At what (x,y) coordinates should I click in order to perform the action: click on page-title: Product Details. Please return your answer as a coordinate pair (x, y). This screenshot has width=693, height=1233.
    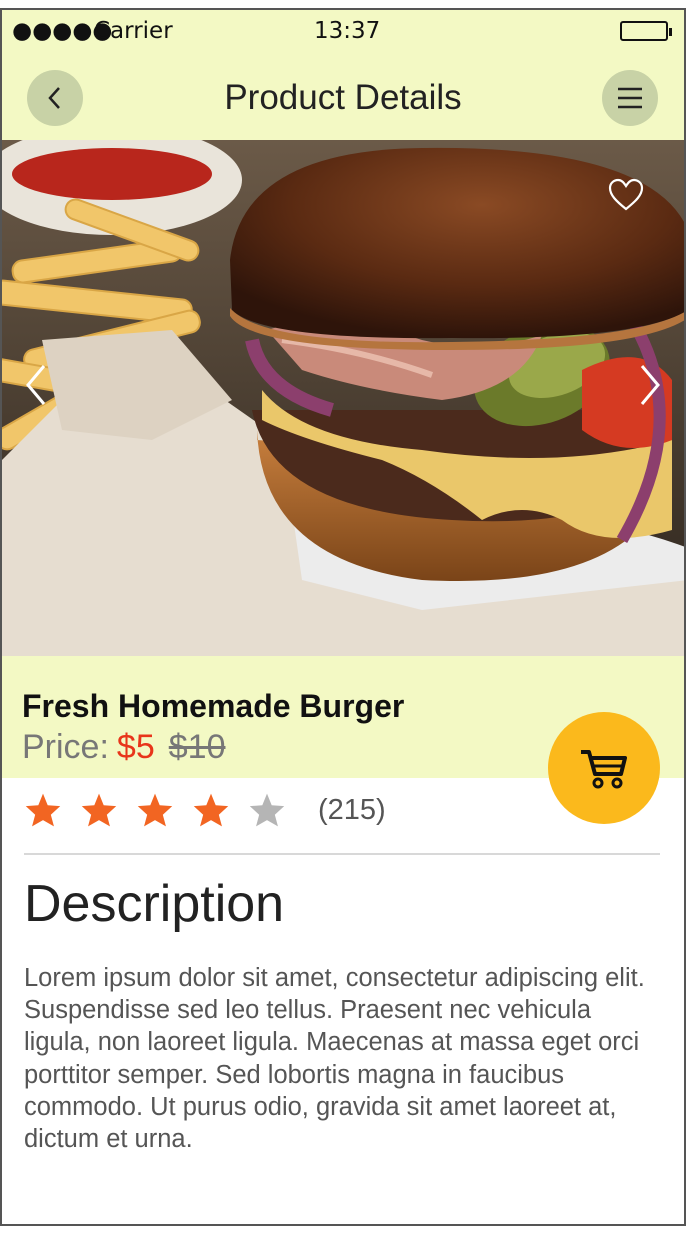
    Looking at the image, I should click on (343, 97).